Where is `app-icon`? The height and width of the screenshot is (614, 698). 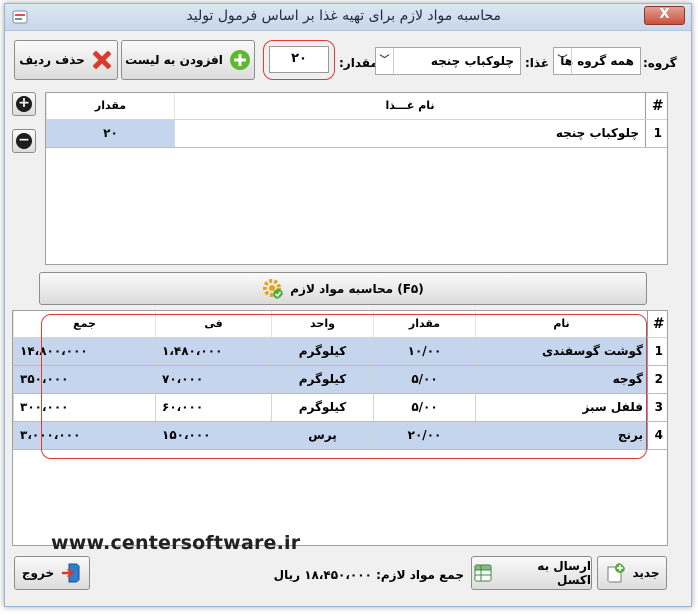
app-icon is located at coordinates (20, 17).